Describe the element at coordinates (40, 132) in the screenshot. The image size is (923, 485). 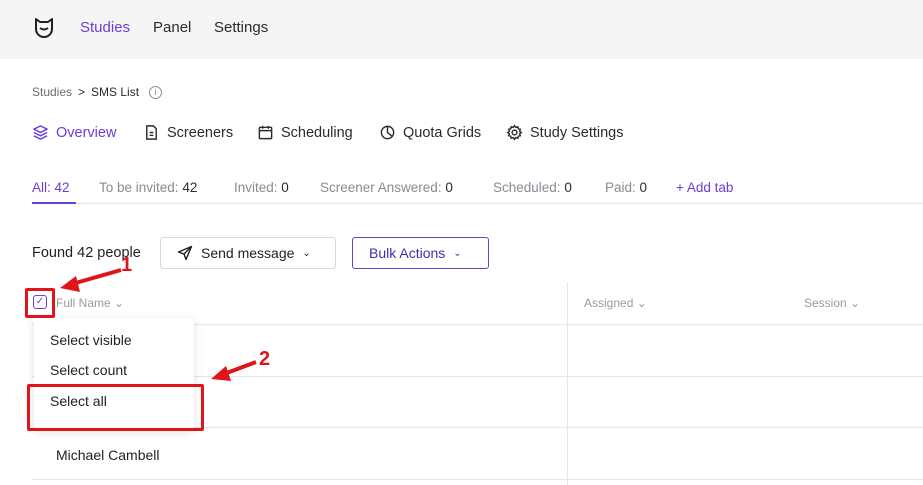
I see `stack-icon` at that location.